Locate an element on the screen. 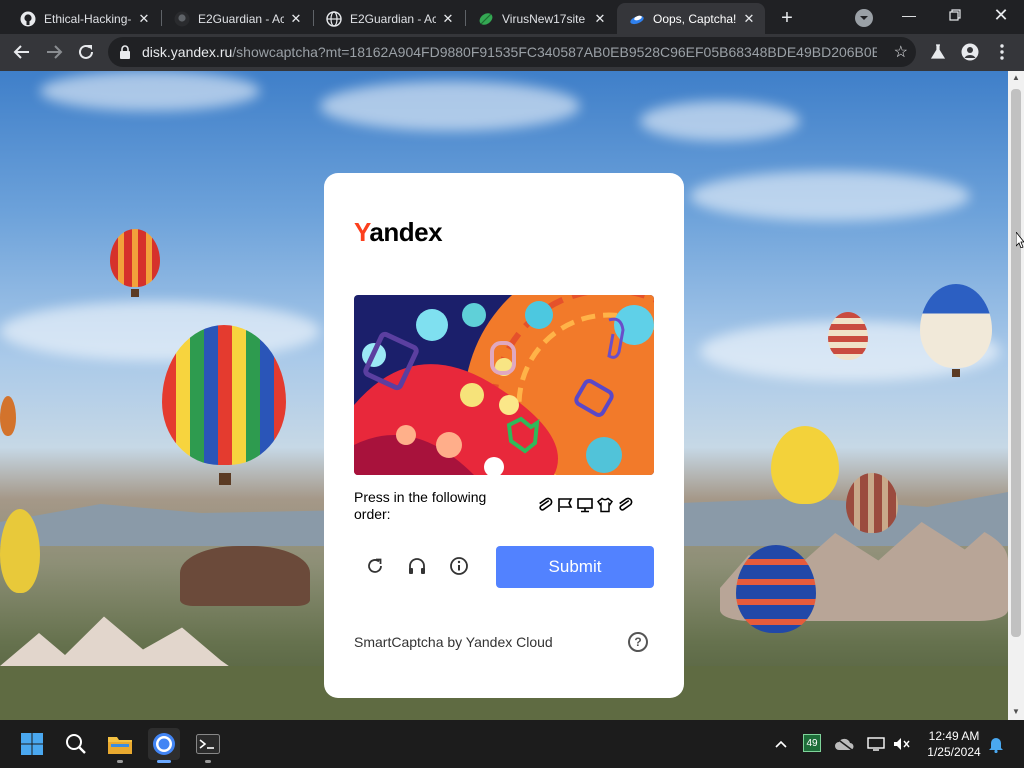  info-button is located at coordinates (459, 566).